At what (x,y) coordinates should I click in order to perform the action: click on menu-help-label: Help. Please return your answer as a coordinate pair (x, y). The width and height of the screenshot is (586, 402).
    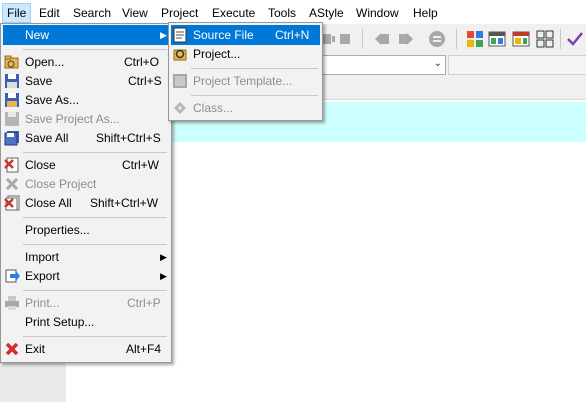
    Looking at the image, I should click on (425, 13).